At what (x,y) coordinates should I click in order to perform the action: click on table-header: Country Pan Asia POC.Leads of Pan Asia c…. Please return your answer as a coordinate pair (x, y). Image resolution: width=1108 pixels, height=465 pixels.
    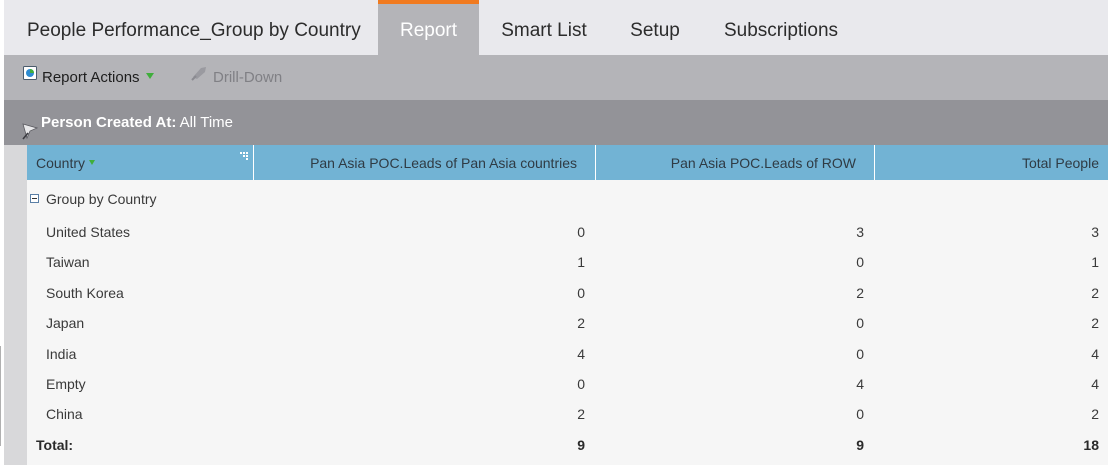
    Looking at the image, I should click on (567, 162).